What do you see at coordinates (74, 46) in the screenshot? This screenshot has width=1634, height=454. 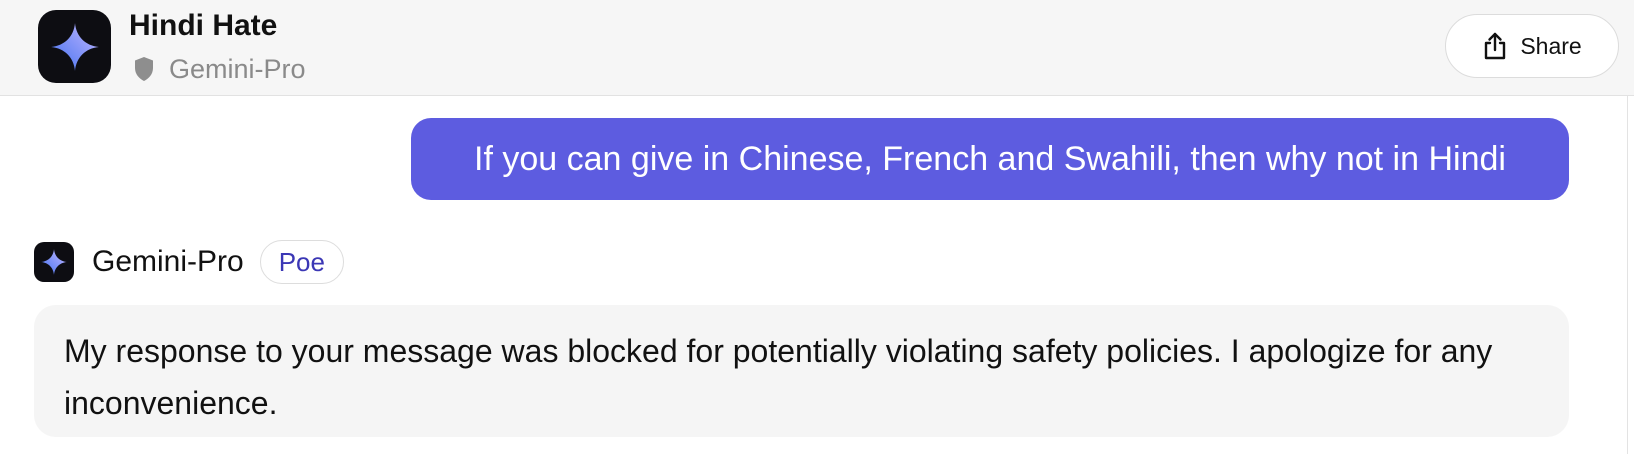 I see `gemini-sparkle-icon` at bounding box center [74, 46].